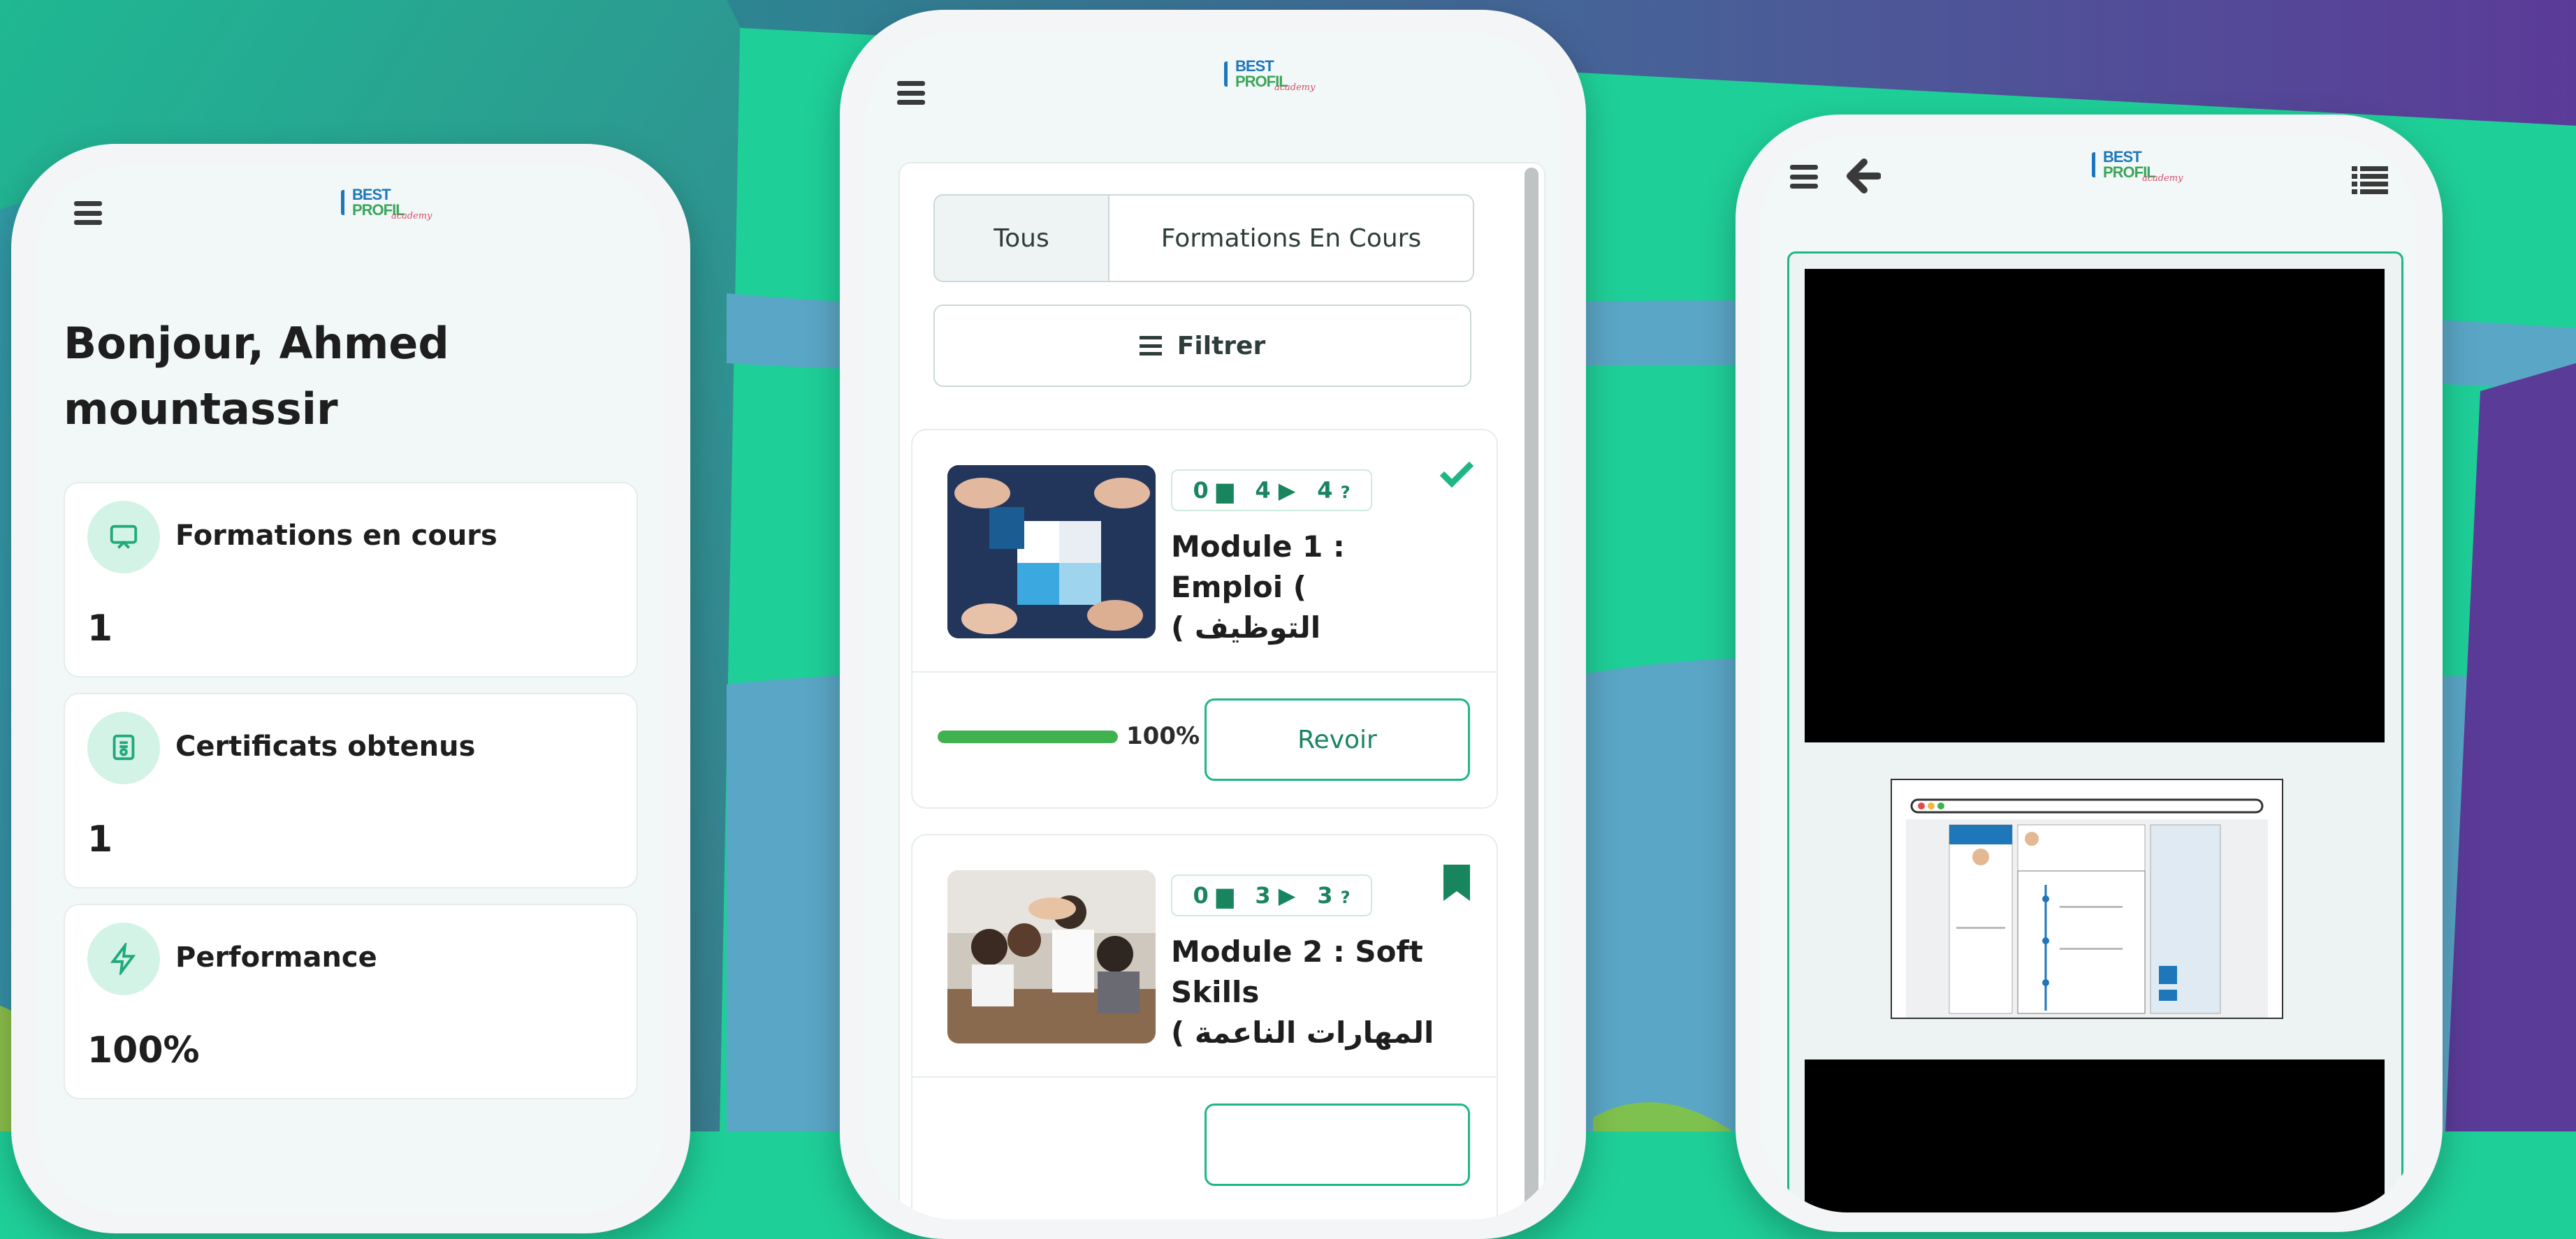 This screenshot has width=2576, height=1239. I want to click on filter-icon, so click(1150, 345).